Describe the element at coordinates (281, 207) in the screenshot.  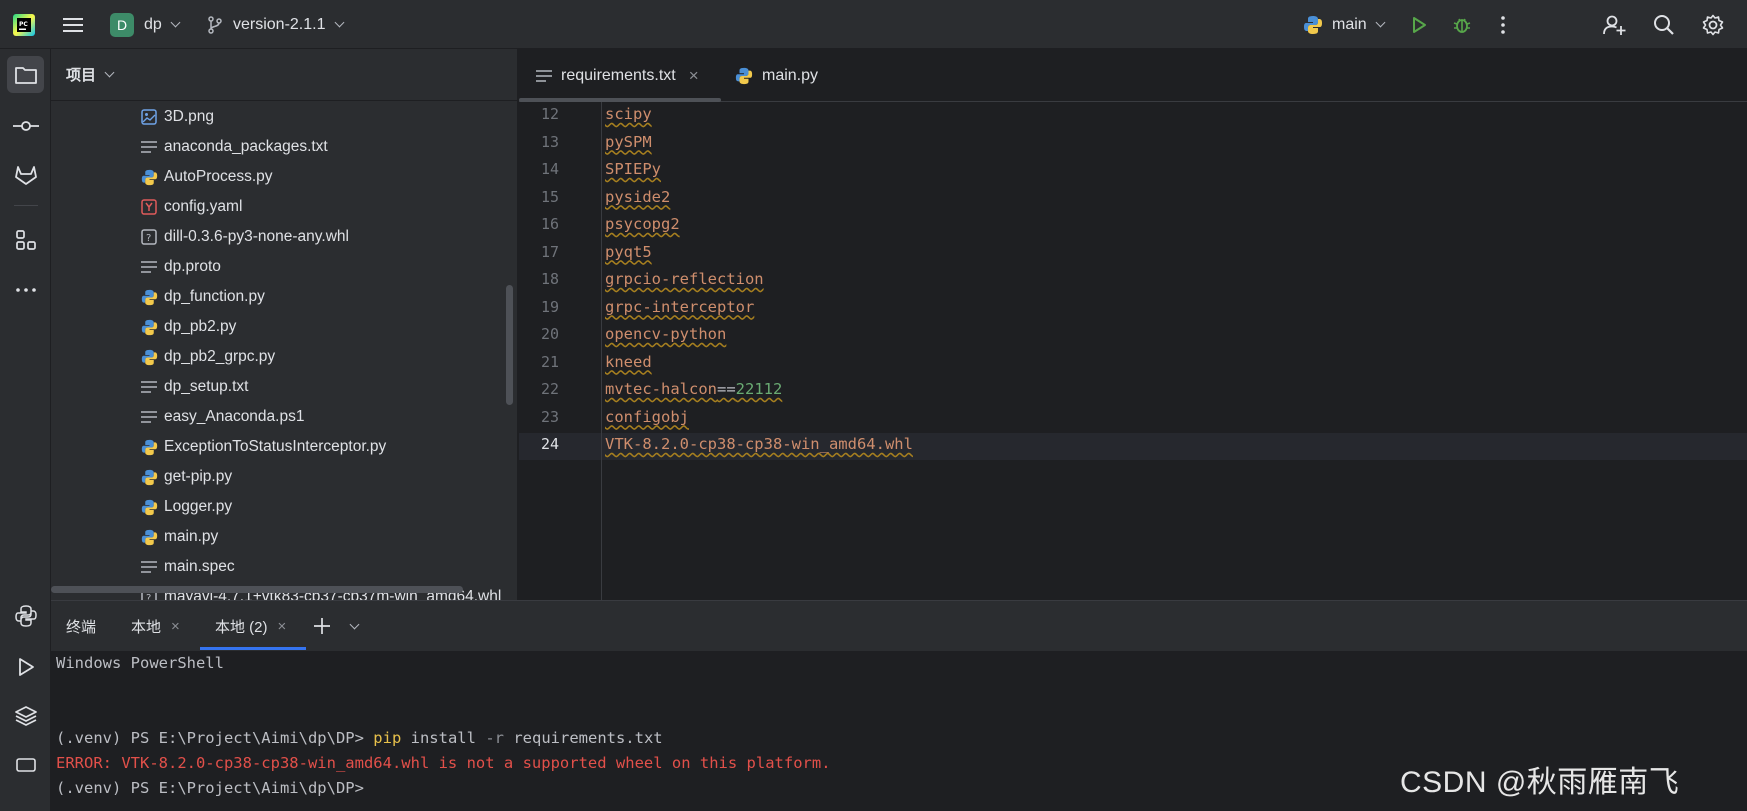
I see `tree-item: config.yaml` at that location.